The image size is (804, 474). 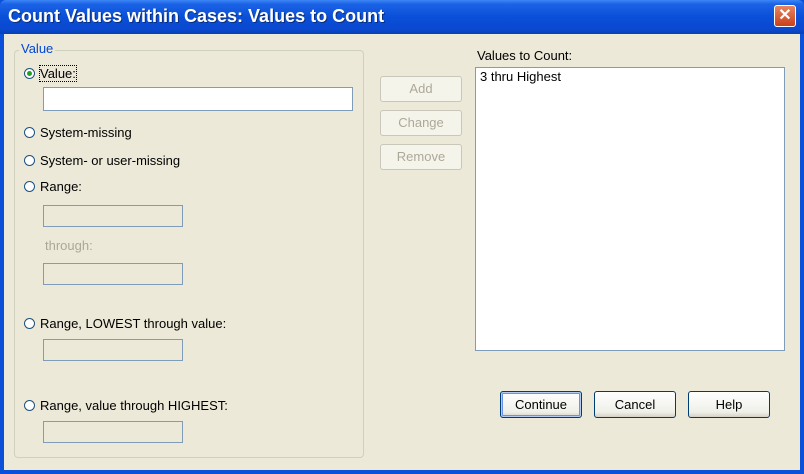 I want to click on change-button: Change, so click(x=421, y=123).